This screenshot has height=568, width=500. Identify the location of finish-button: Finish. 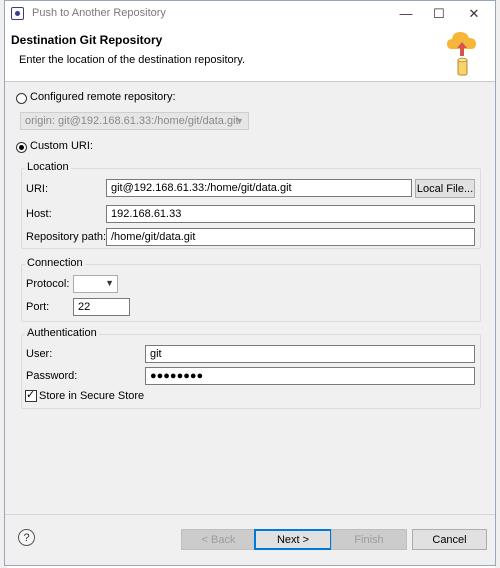
(369, 539).